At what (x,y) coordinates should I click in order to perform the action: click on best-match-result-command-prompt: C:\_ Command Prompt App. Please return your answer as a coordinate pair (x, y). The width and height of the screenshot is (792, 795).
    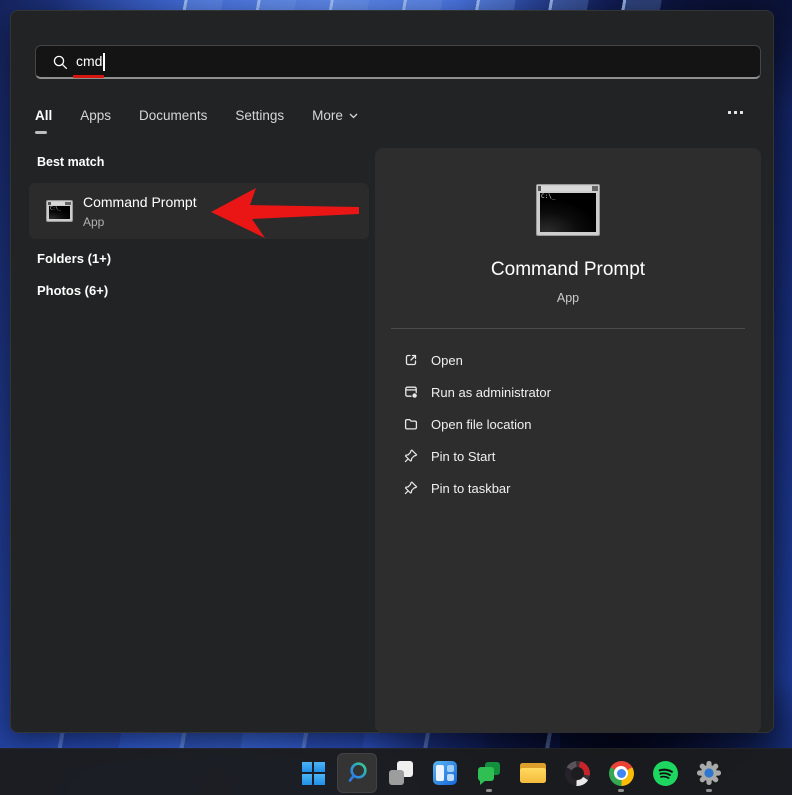
    Looking at the image, I should click on (199, 211).